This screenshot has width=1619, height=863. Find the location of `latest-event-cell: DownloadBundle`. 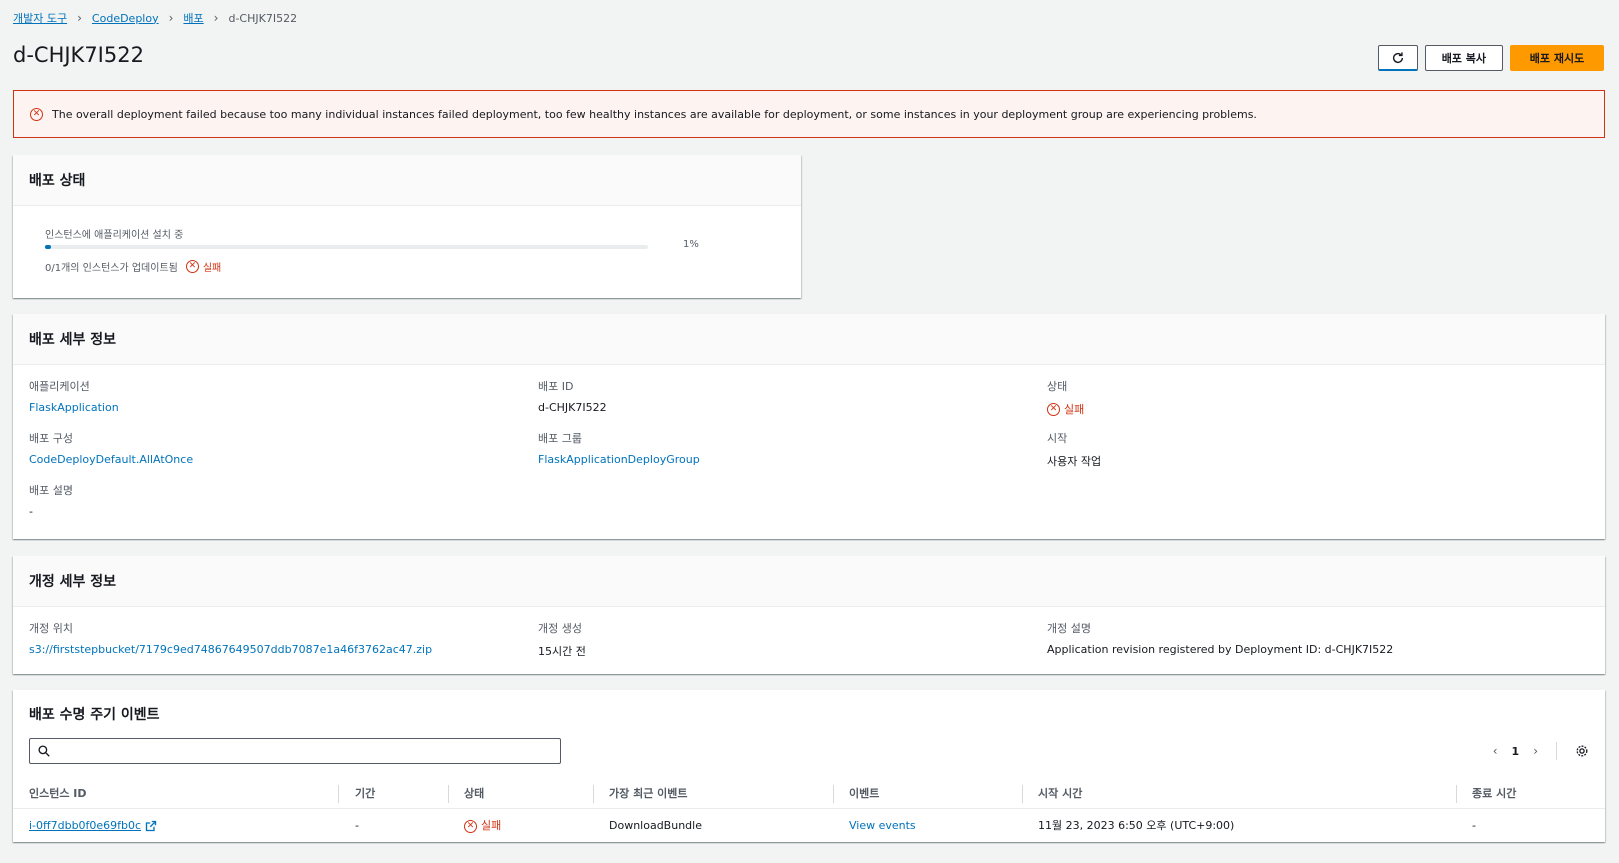

latest-event-cell: DownloadBundle is located at coordinates (655, 825).